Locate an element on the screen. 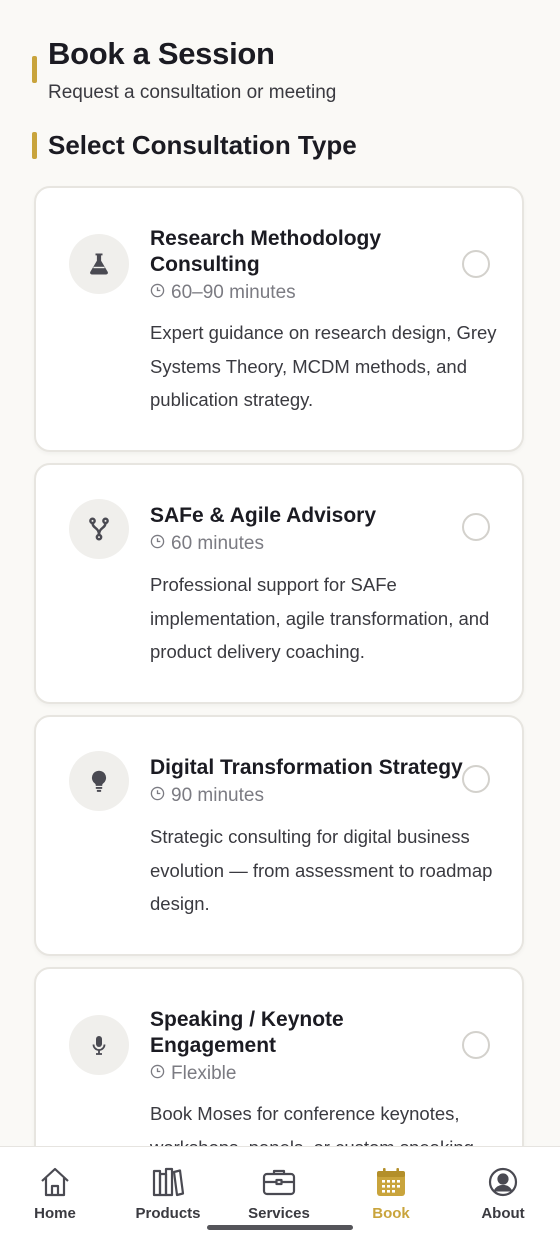  home-indicator is located at coordinates (280, 1227).